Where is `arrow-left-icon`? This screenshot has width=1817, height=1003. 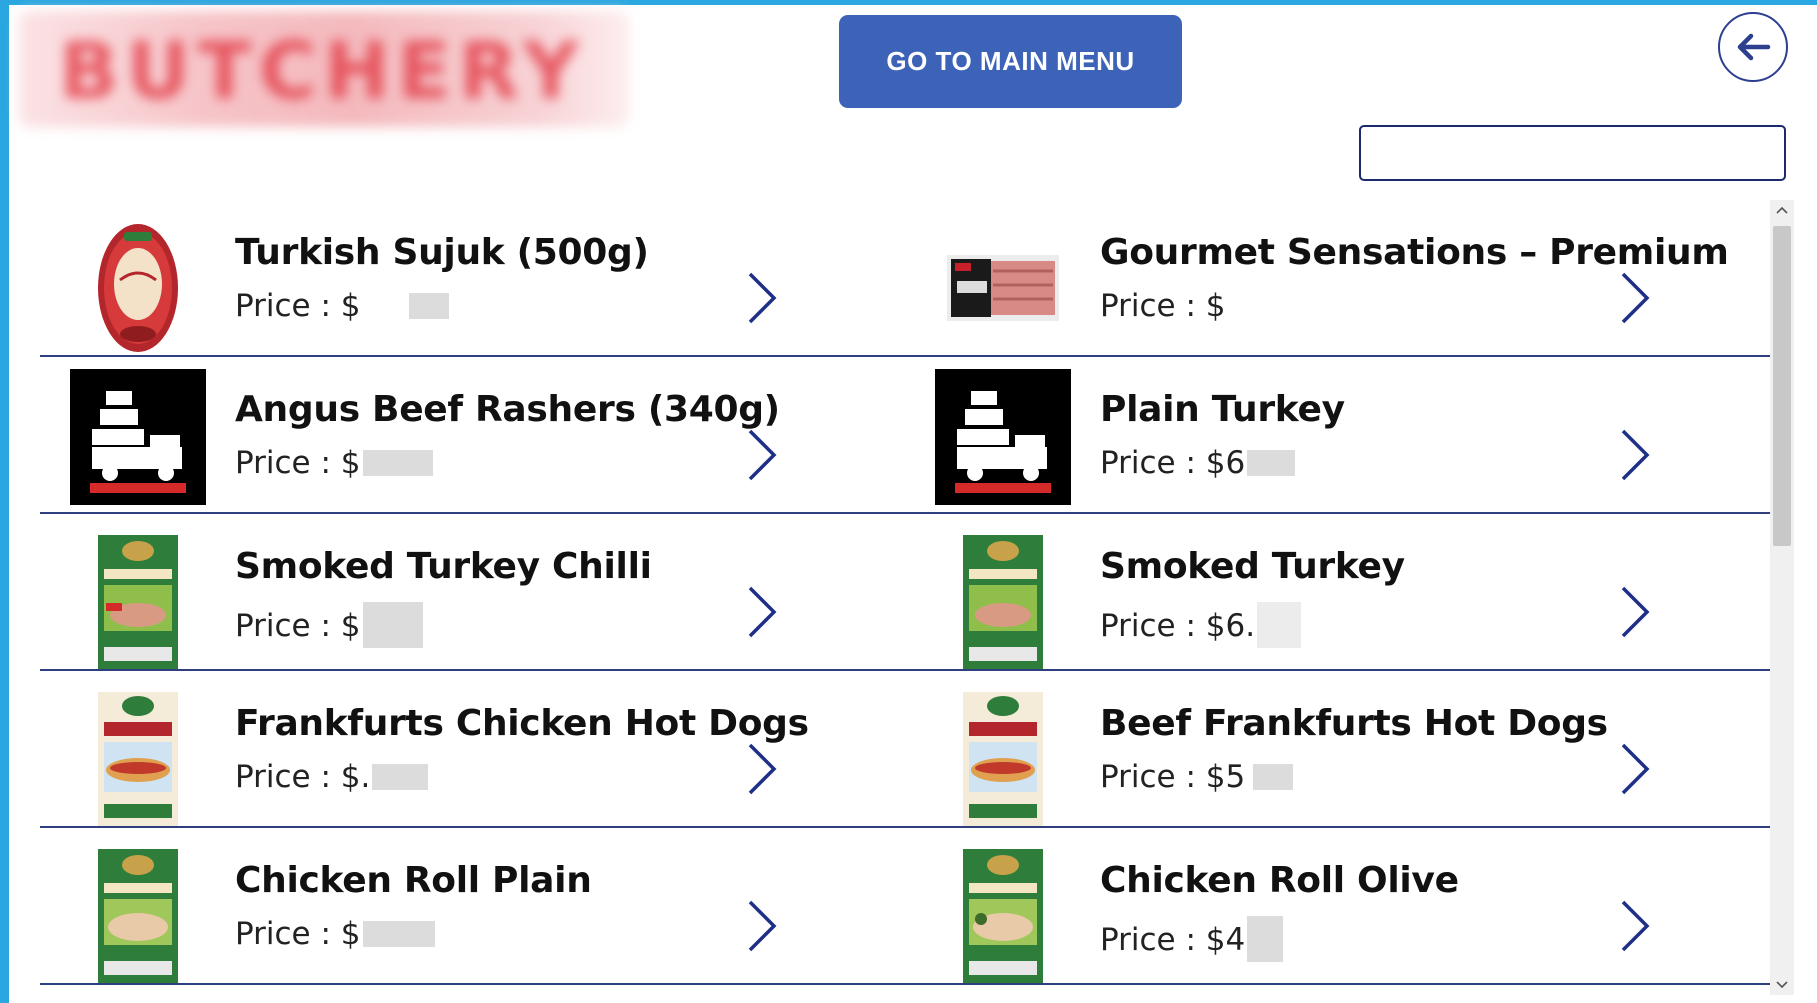
arrow-left-icon is located at coordinates (1754, 47).